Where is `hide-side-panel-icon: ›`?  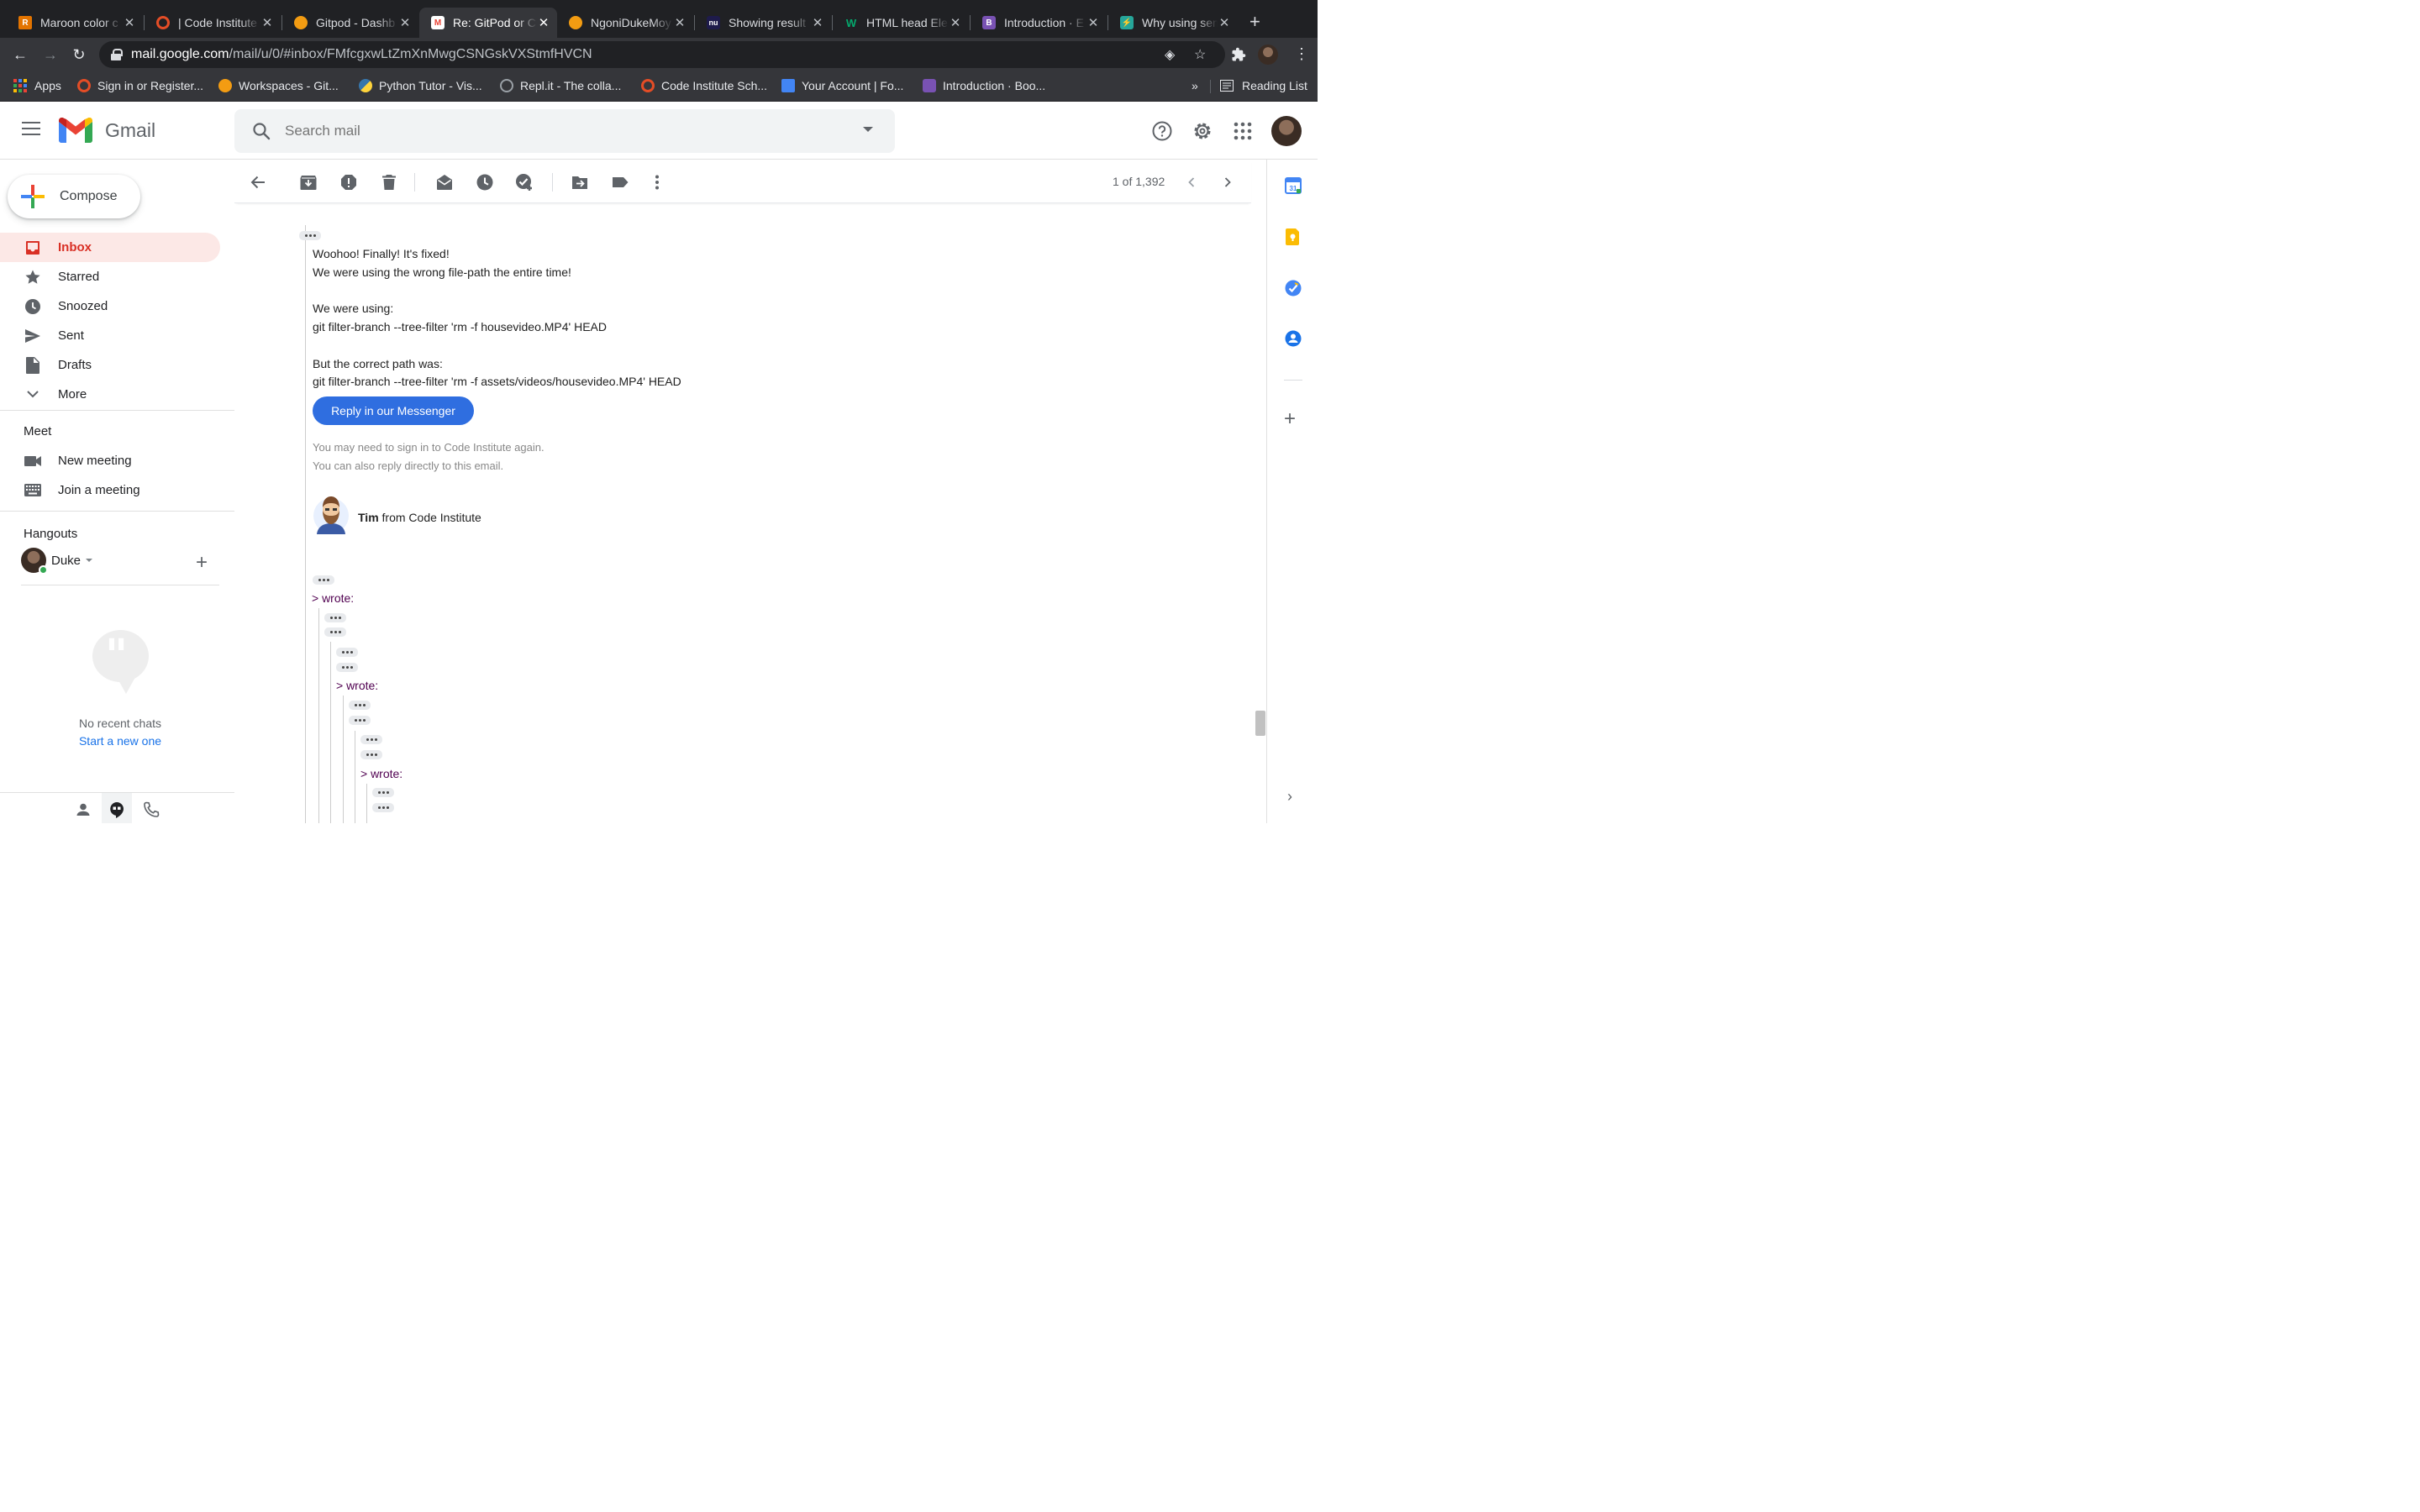
hide-side-panel-icon: › is located at coordinates (1289, 797).